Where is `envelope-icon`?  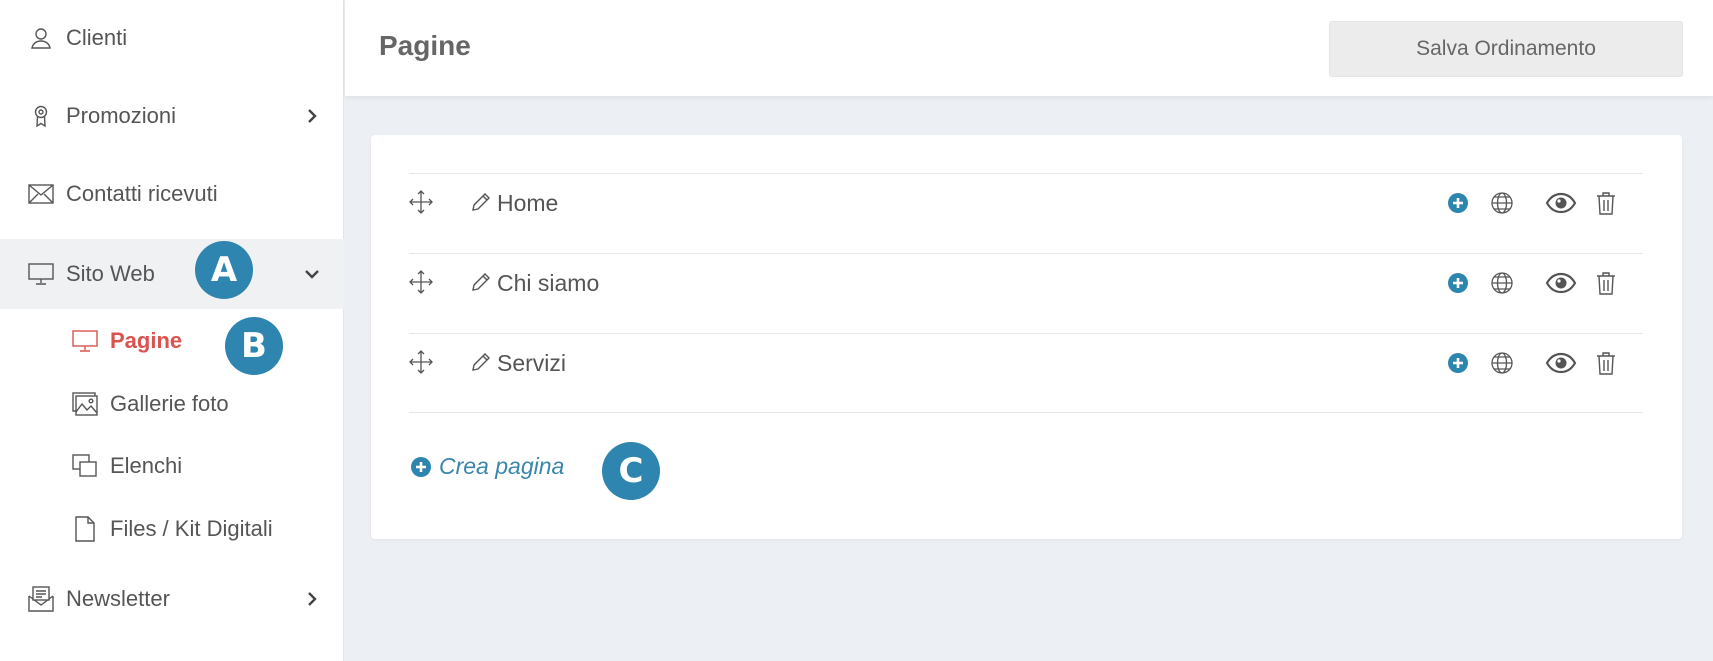 envelope-icon is located at coordinates (41, 194).